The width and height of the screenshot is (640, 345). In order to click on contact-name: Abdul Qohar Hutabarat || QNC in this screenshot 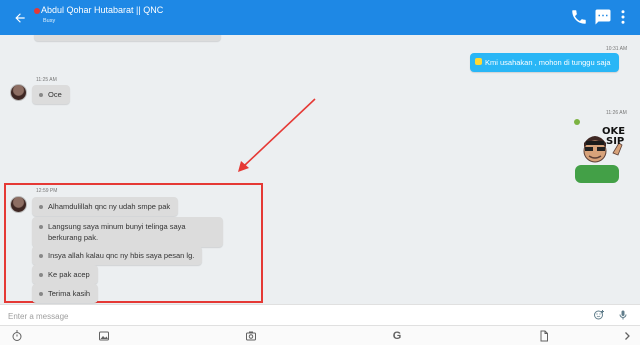, I will do `click(102, 10)`.